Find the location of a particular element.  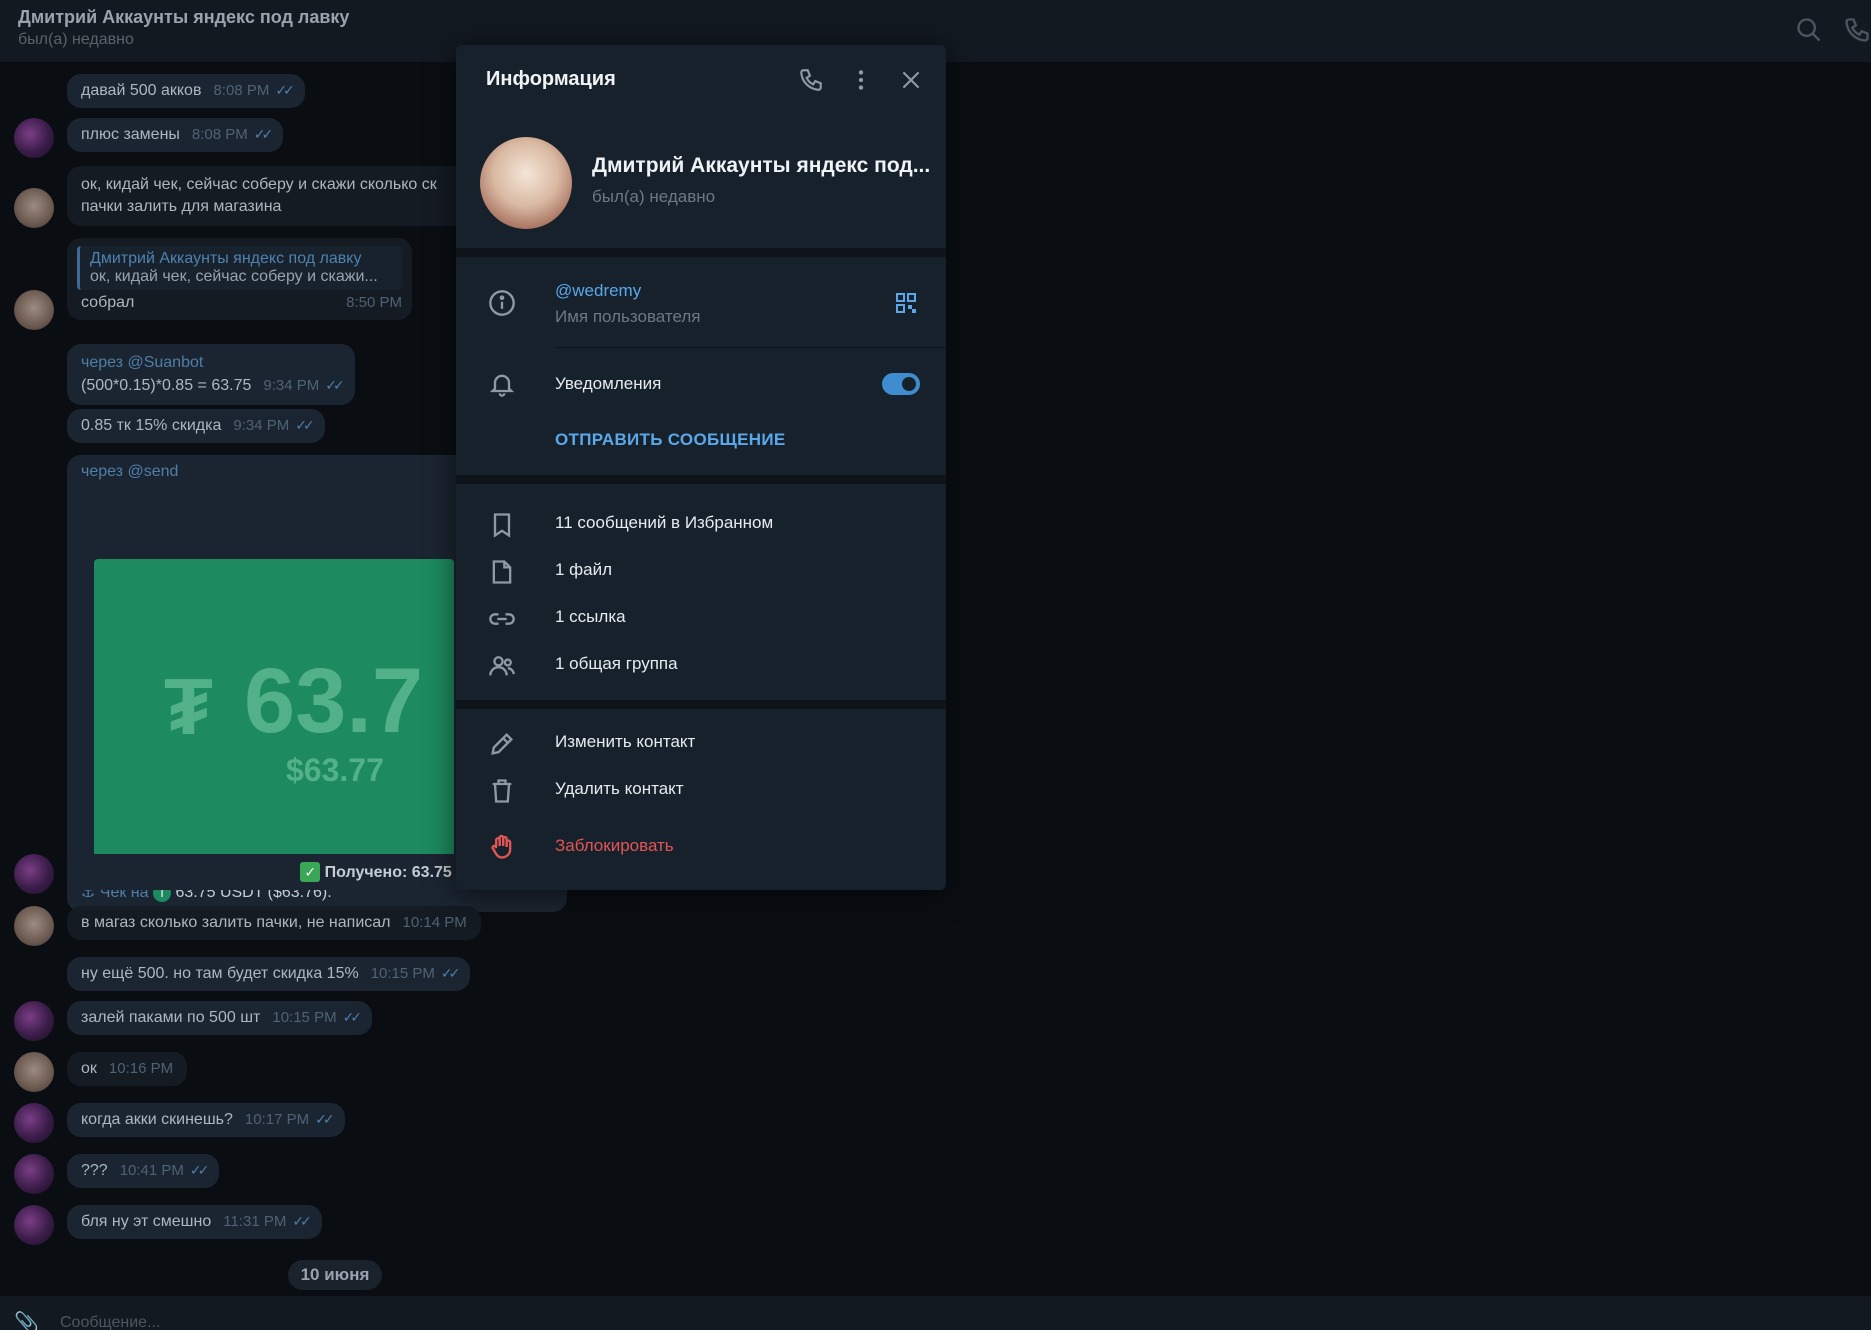

message-bubble: залей паками по 500 шт 10:15 PM ✓✓ is located at coordinates (220, 1018).